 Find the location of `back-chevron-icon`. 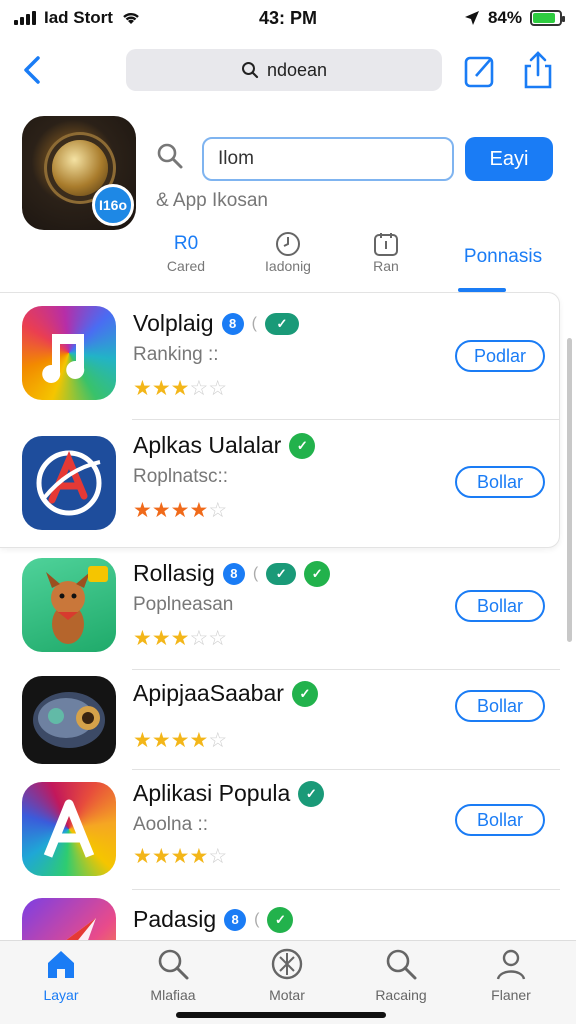

back-chevron-icon is located at coordinates (33, 70).